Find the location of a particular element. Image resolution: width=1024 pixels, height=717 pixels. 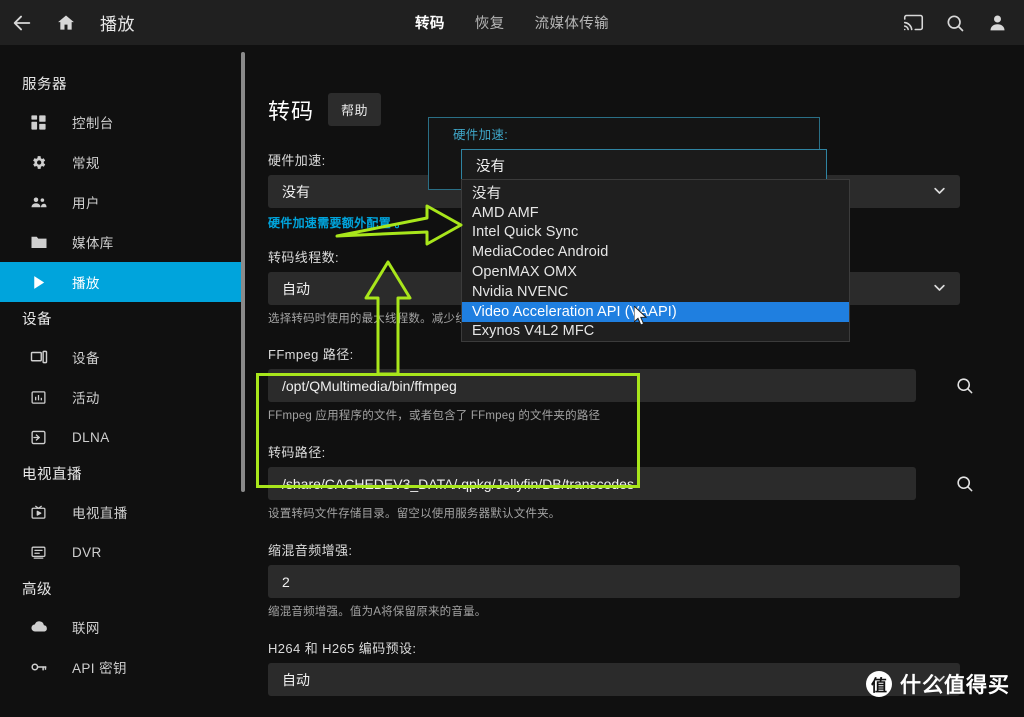

top-bar-title: 播放 is located at coordinates (117, 24).